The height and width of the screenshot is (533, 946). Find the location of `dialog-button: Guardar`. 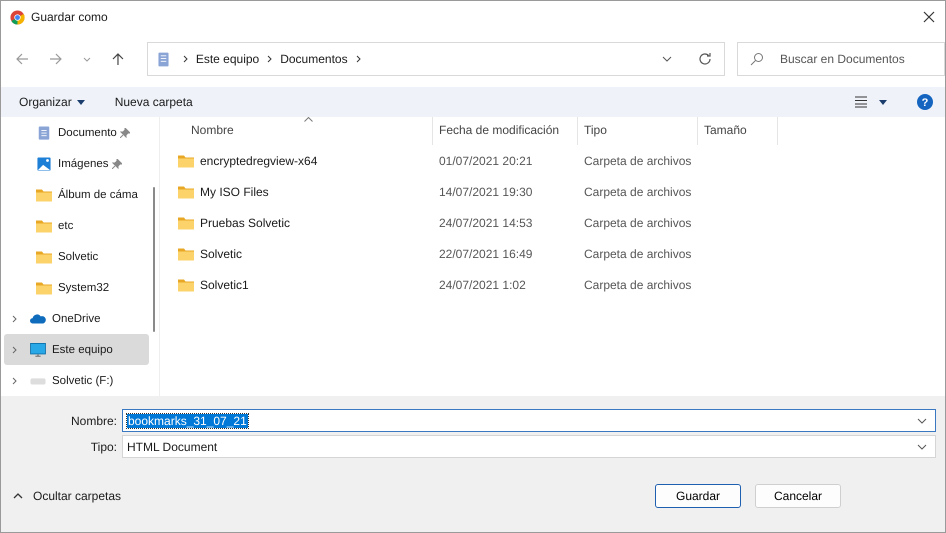

dialog-button: Guardar is located at coordinates (698, 496).